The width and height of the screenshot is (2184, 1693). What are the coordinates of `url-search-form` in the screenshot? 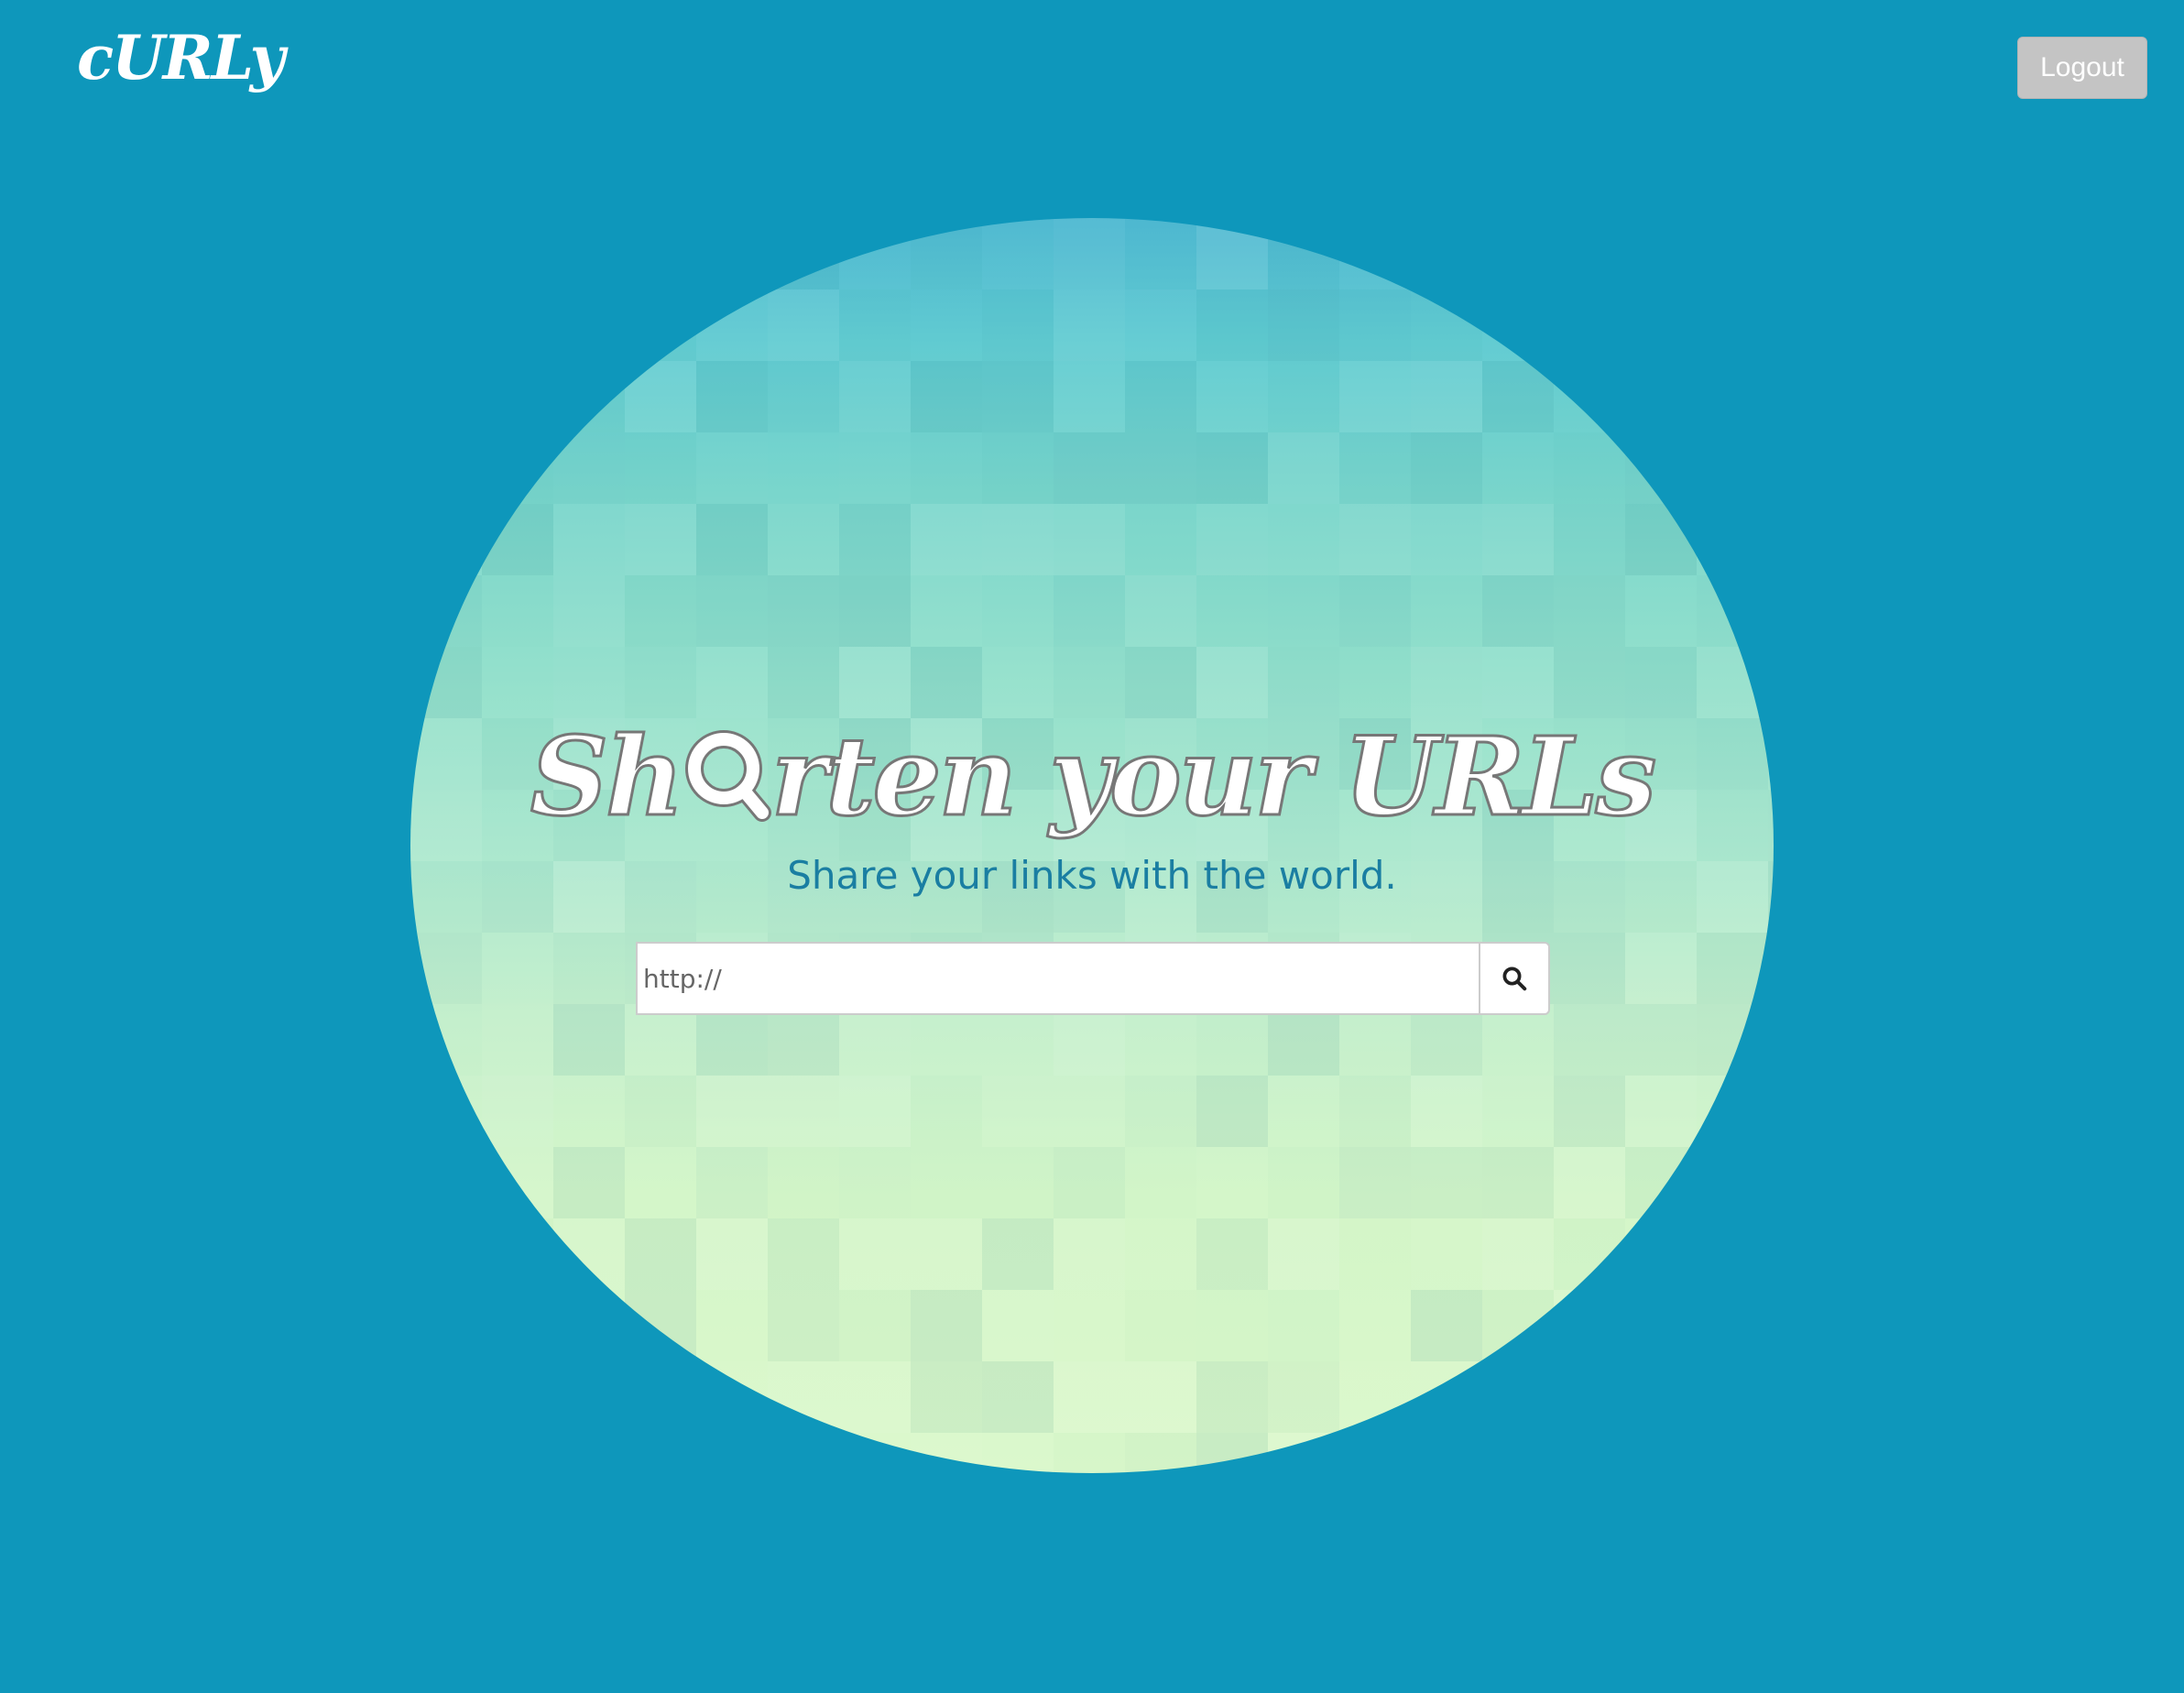 It's located at (1093, 978).